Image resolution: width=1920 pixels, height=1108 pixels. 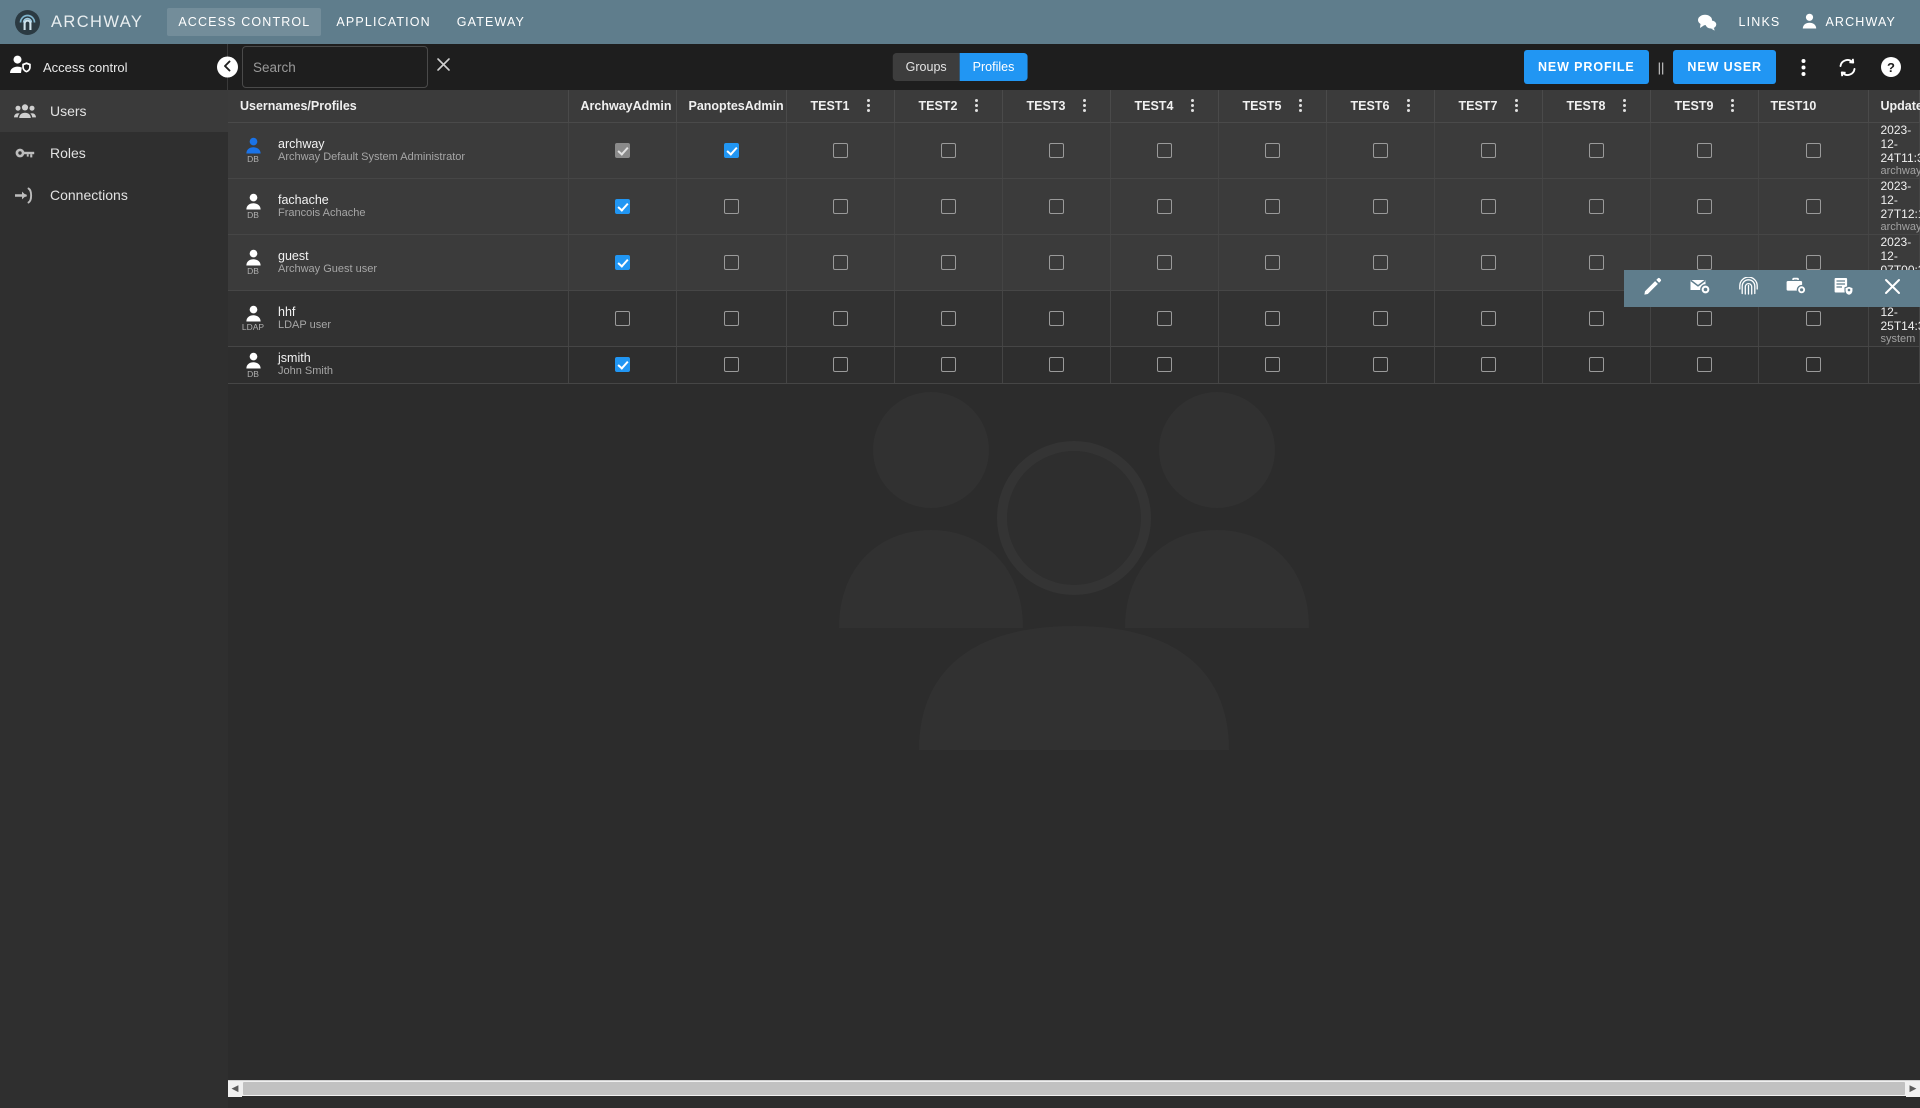 I want to click on cell-test8, so click(x=1596, y=365).